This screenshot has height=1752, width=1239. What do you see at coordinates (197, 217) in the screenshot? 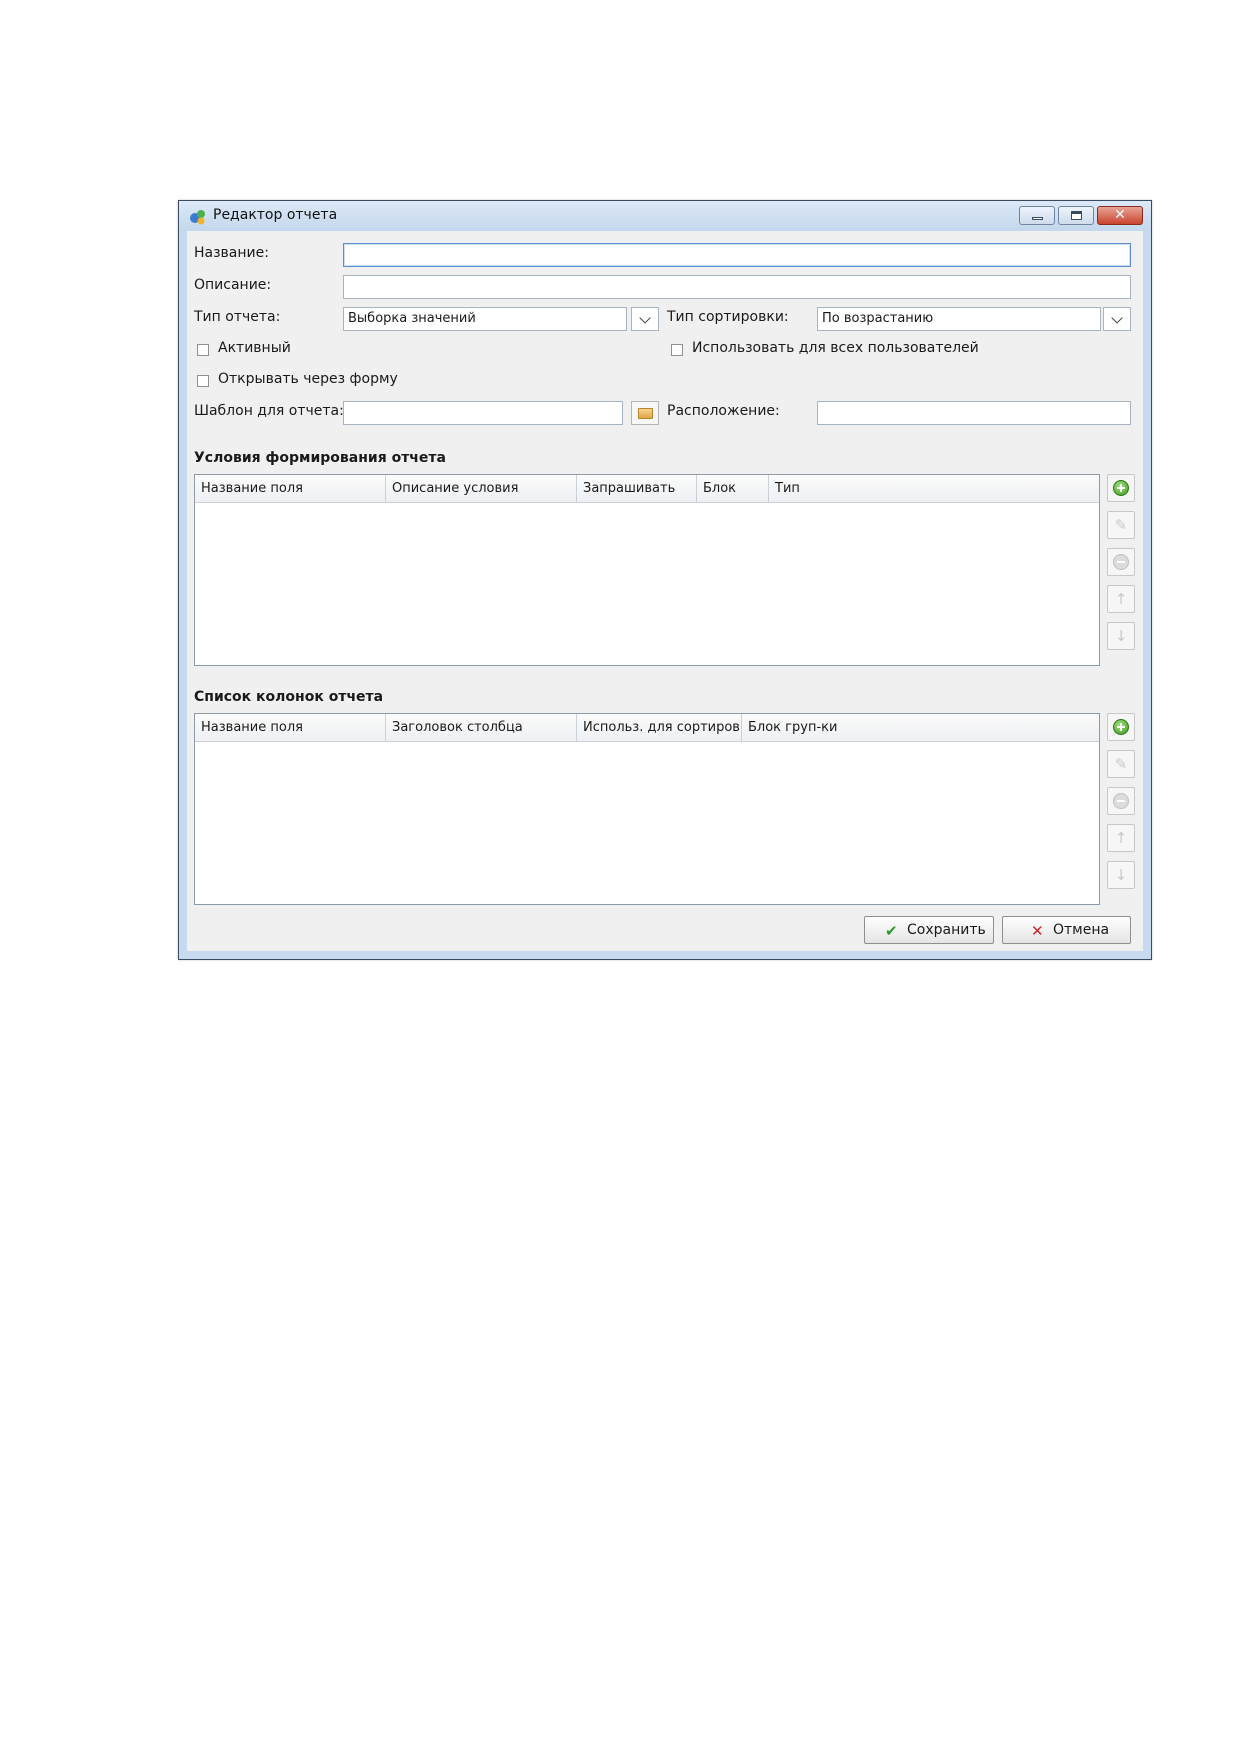
I see `app-logo-icon` at bounding box center [197, 217].